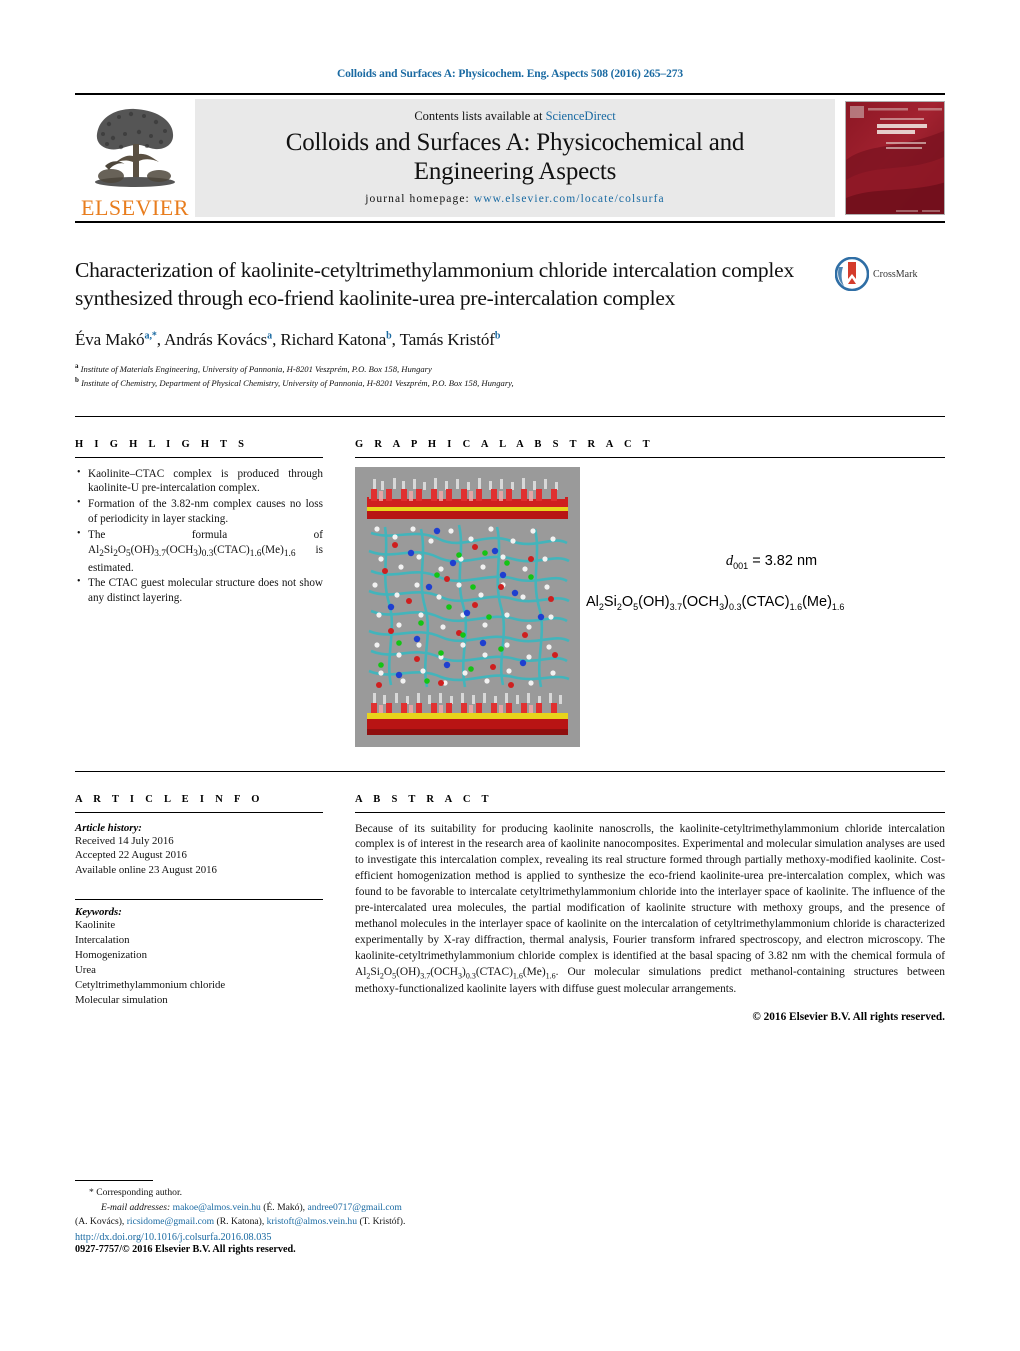 The height and width of the screenshot is (1351, 1020). Describe the element at coordinates (515, 171) in the screenshot. I see `journal-title-line2: Engineering Aspects` at that location.